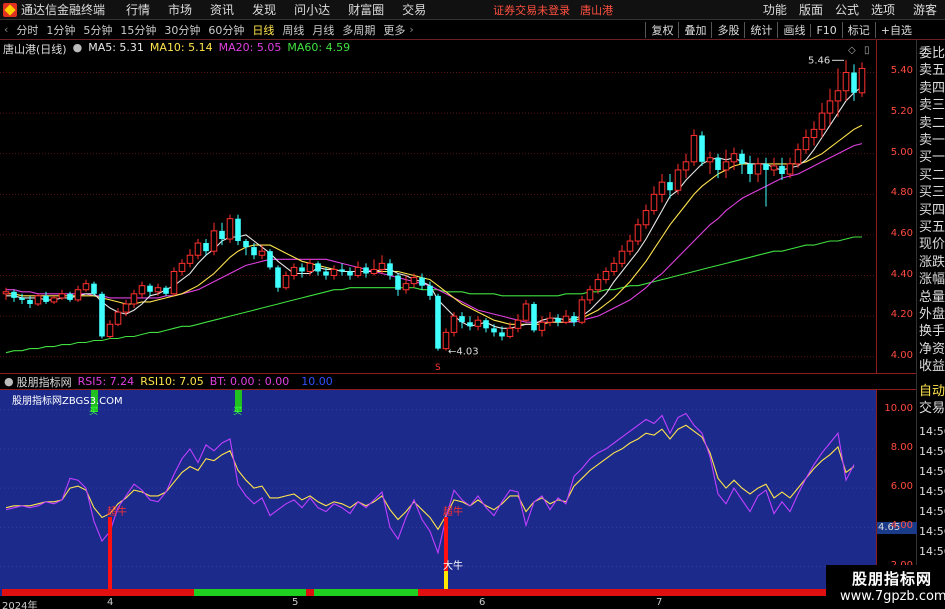  I want to click on tab-1min: 1分钟, so click(60, 30).